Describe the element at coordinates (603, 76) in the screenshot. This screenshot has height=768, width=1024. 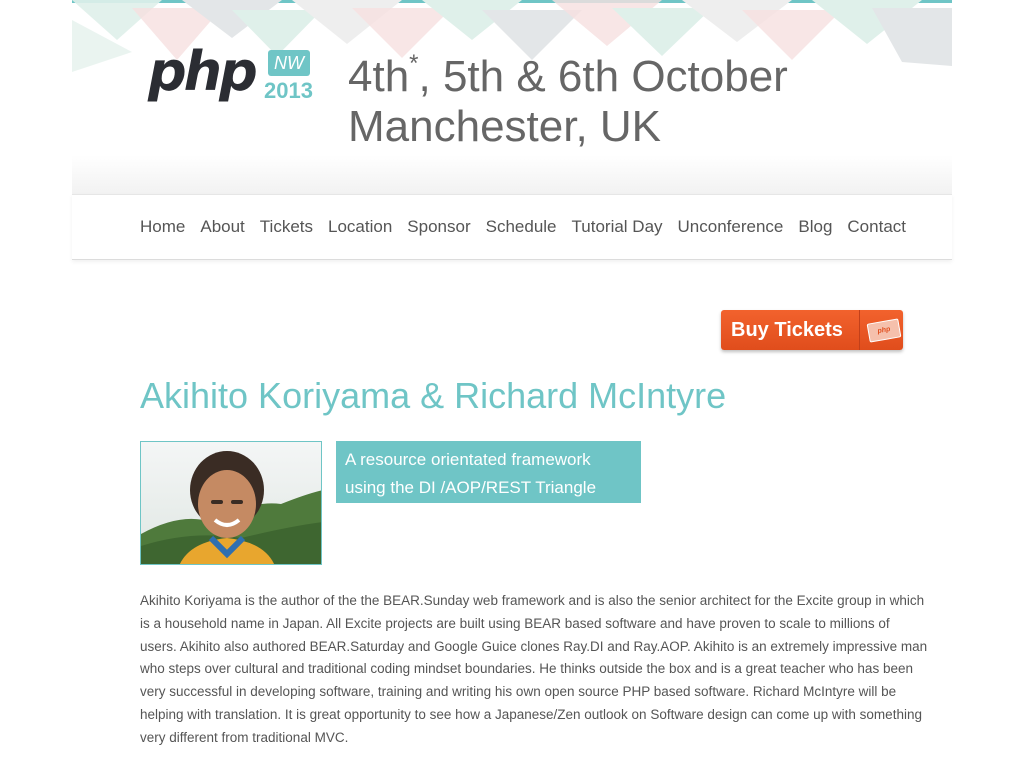
I see `event-date-rest: , 5th & 6th October` at that location.